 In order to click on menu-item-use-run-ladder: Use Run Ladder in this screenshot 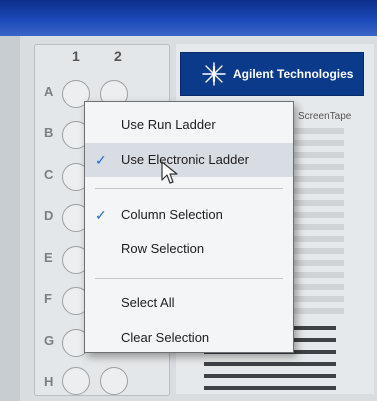, I will do `click(189, 125)`.